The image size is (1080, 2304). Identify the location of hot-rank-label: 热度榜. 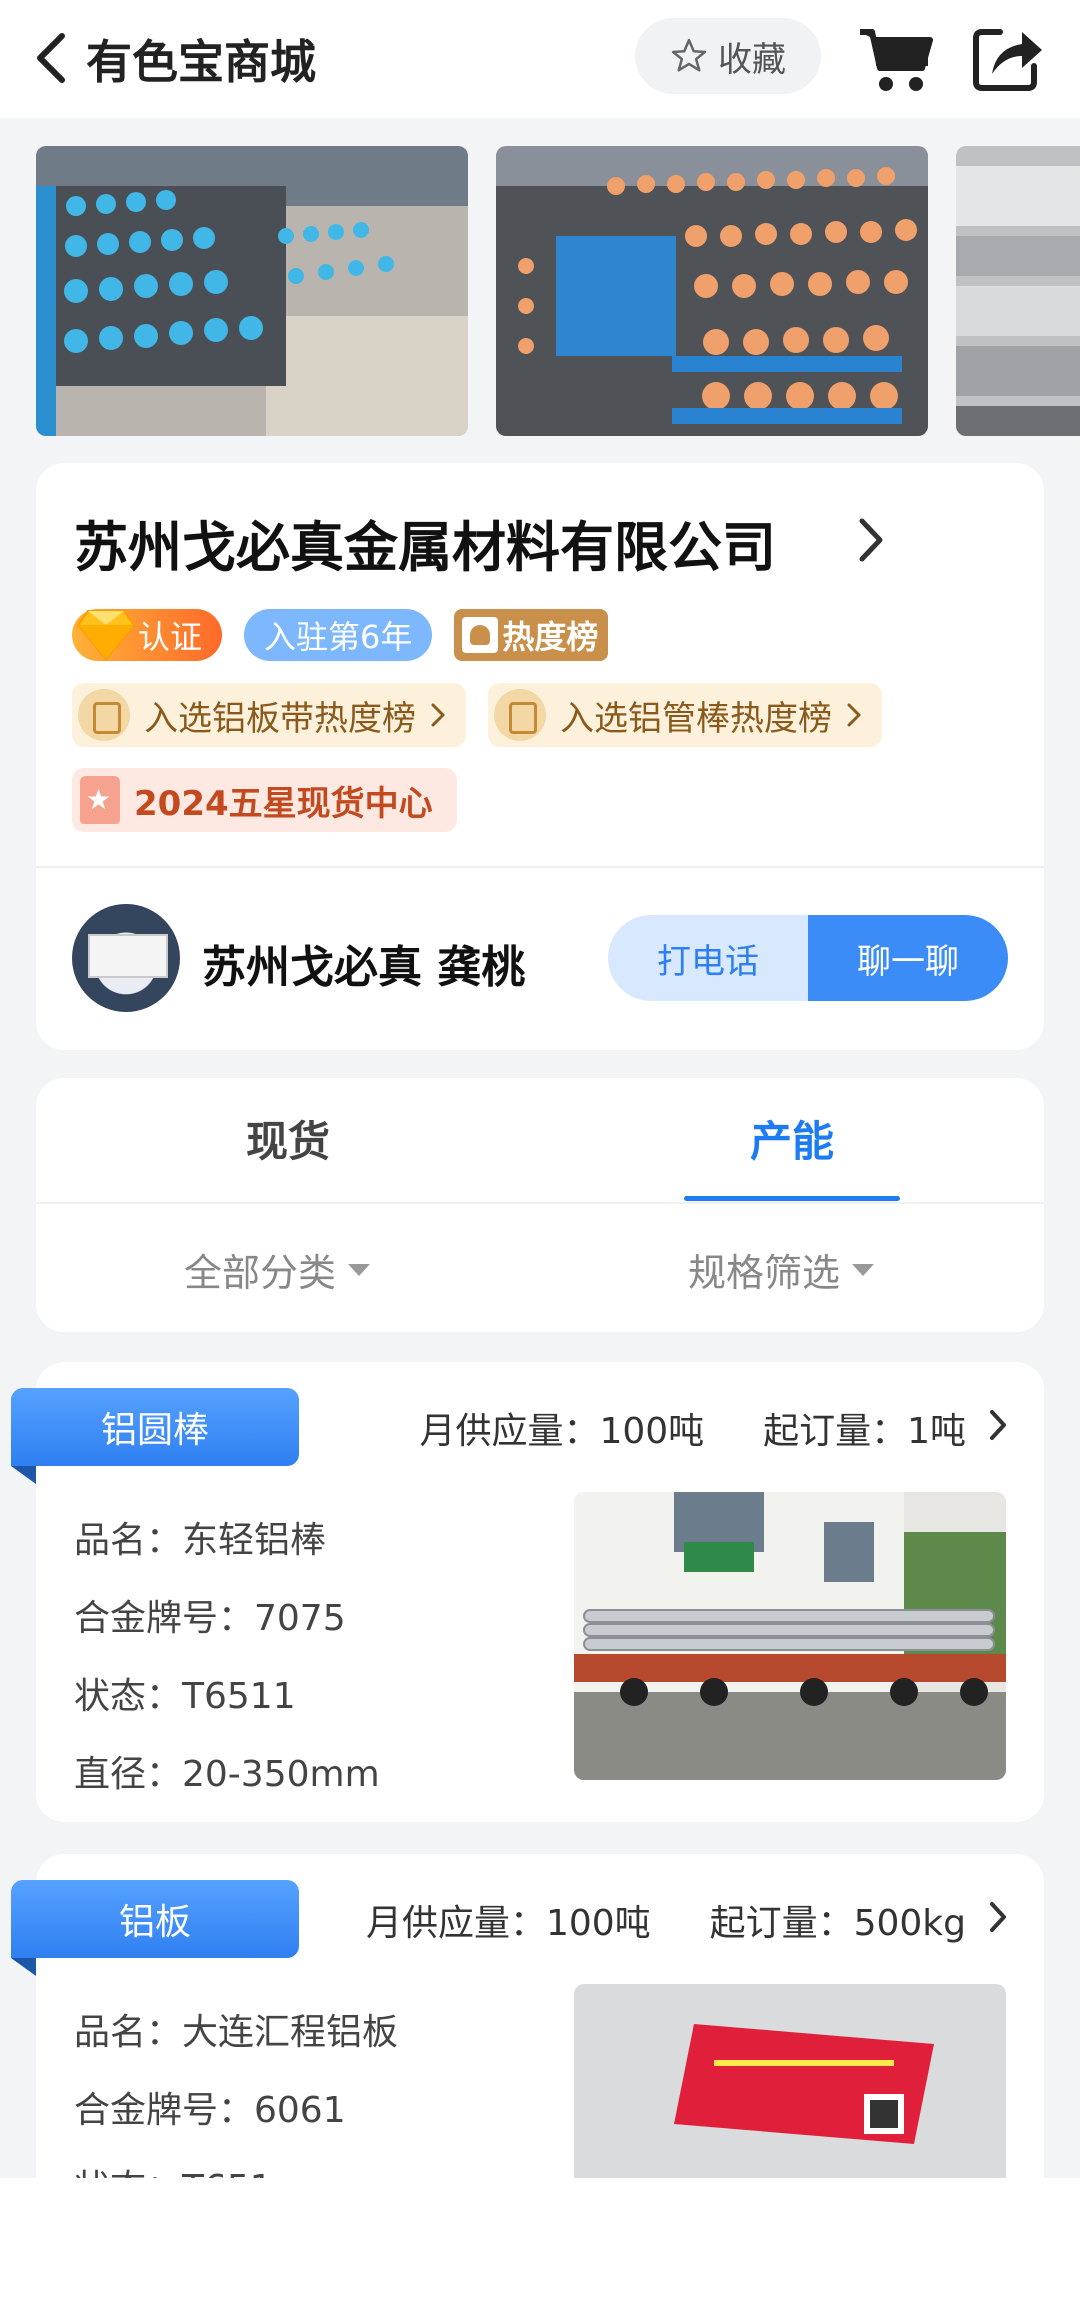
(550, 637).